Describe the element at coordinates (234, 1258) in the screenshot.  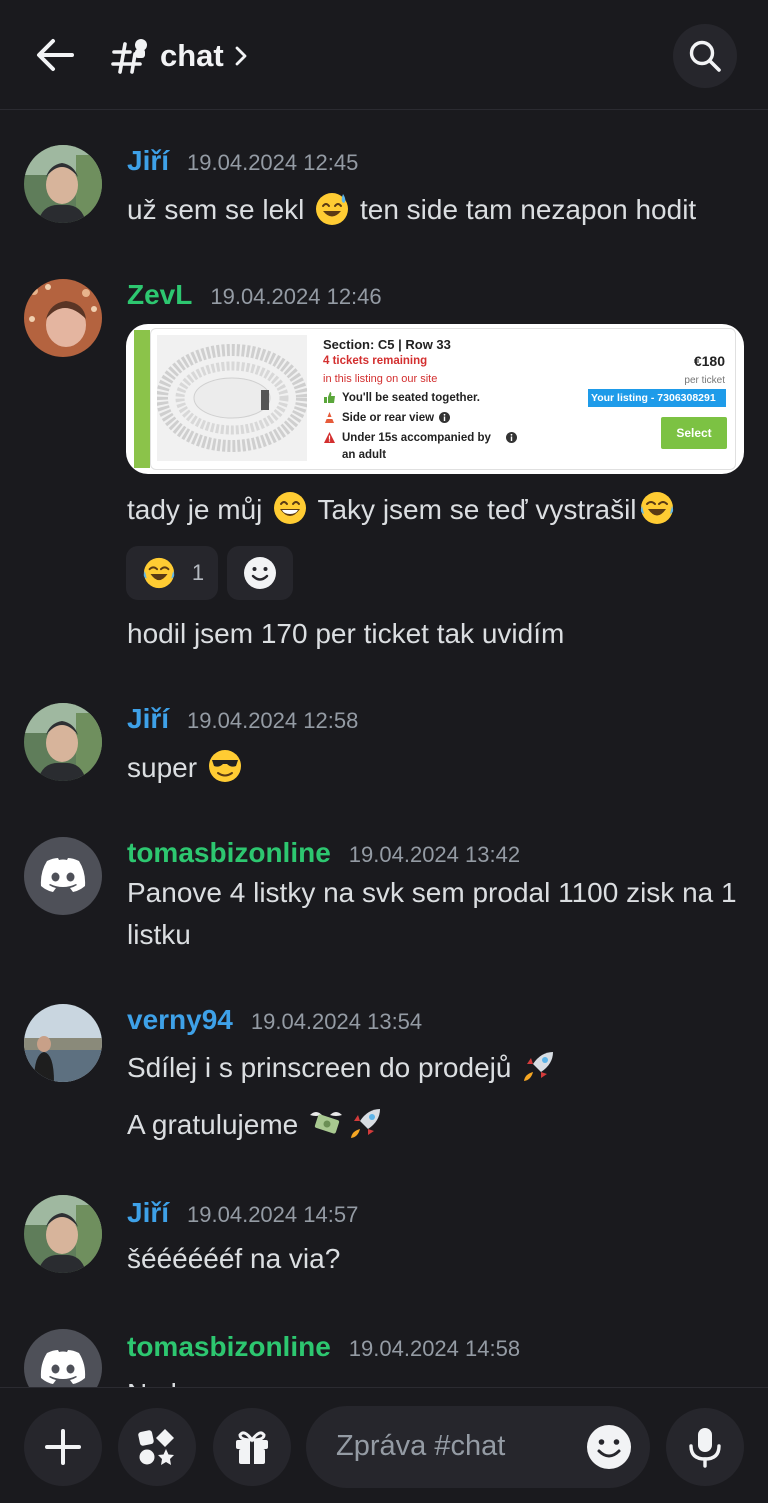
I see `message-text: šééééééf na via?` at that location.